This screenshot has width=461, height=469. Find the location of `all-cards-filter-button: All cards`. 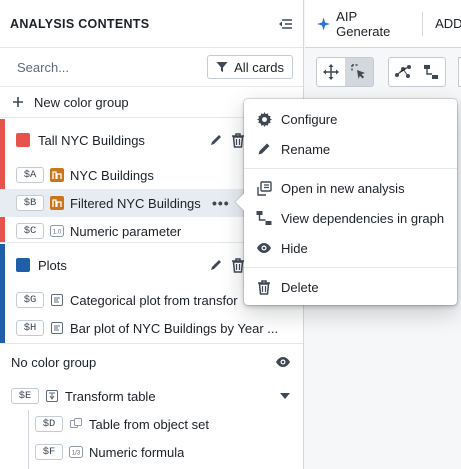

all-cards-filter-button: All cards is located at coordinates (250, 67).